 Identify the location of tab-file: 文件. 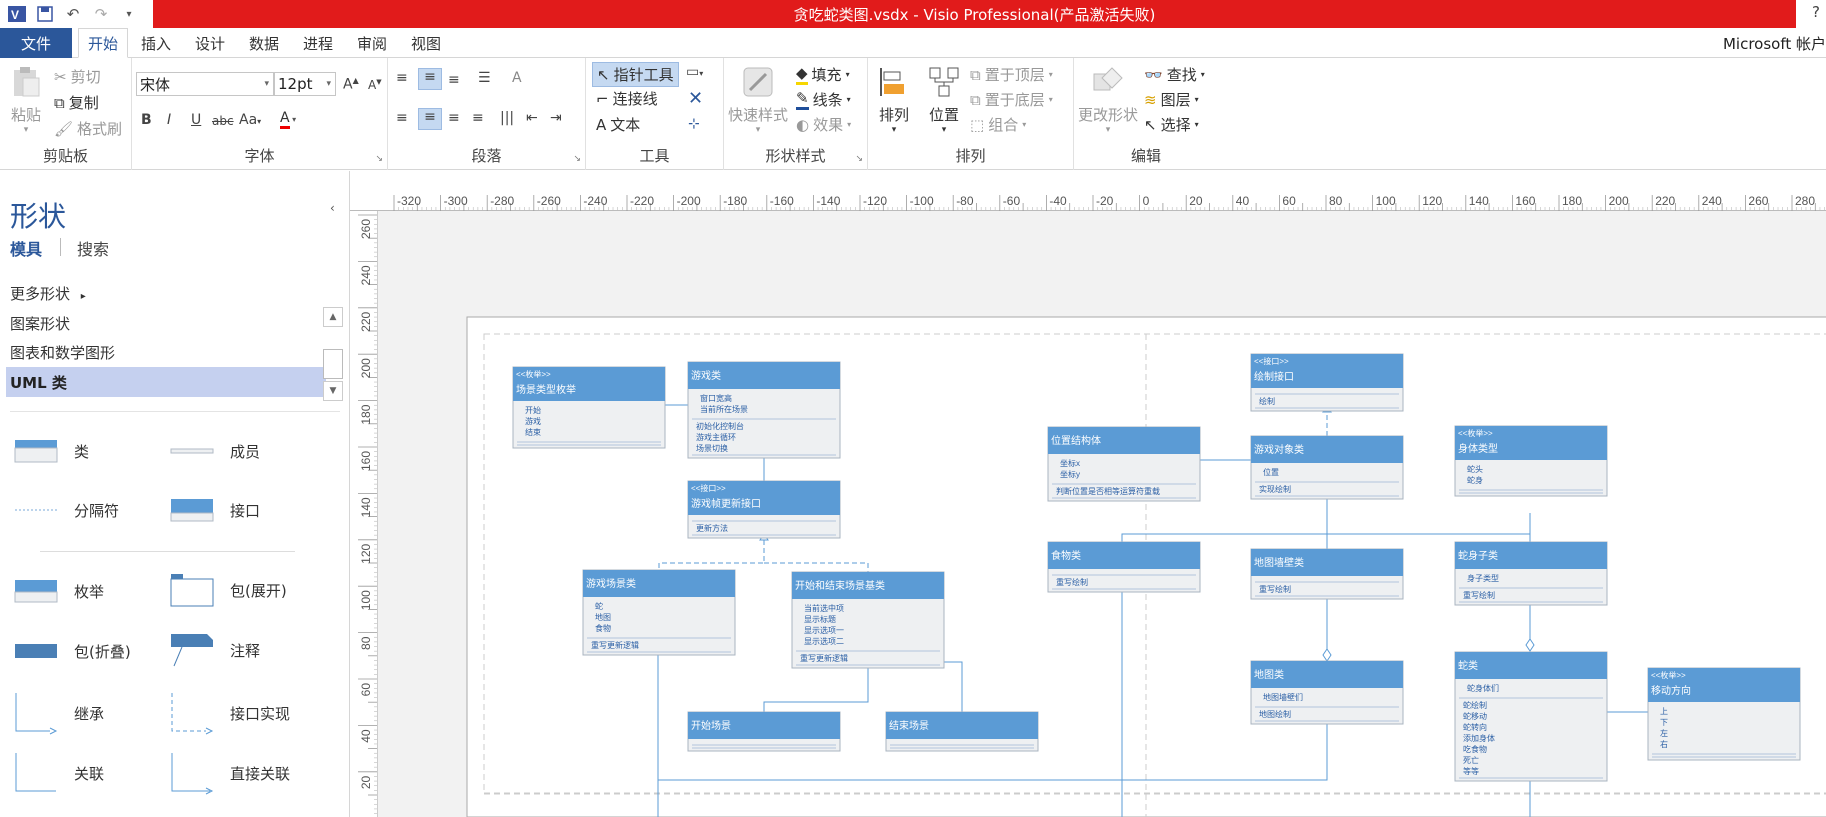
(36, 43).